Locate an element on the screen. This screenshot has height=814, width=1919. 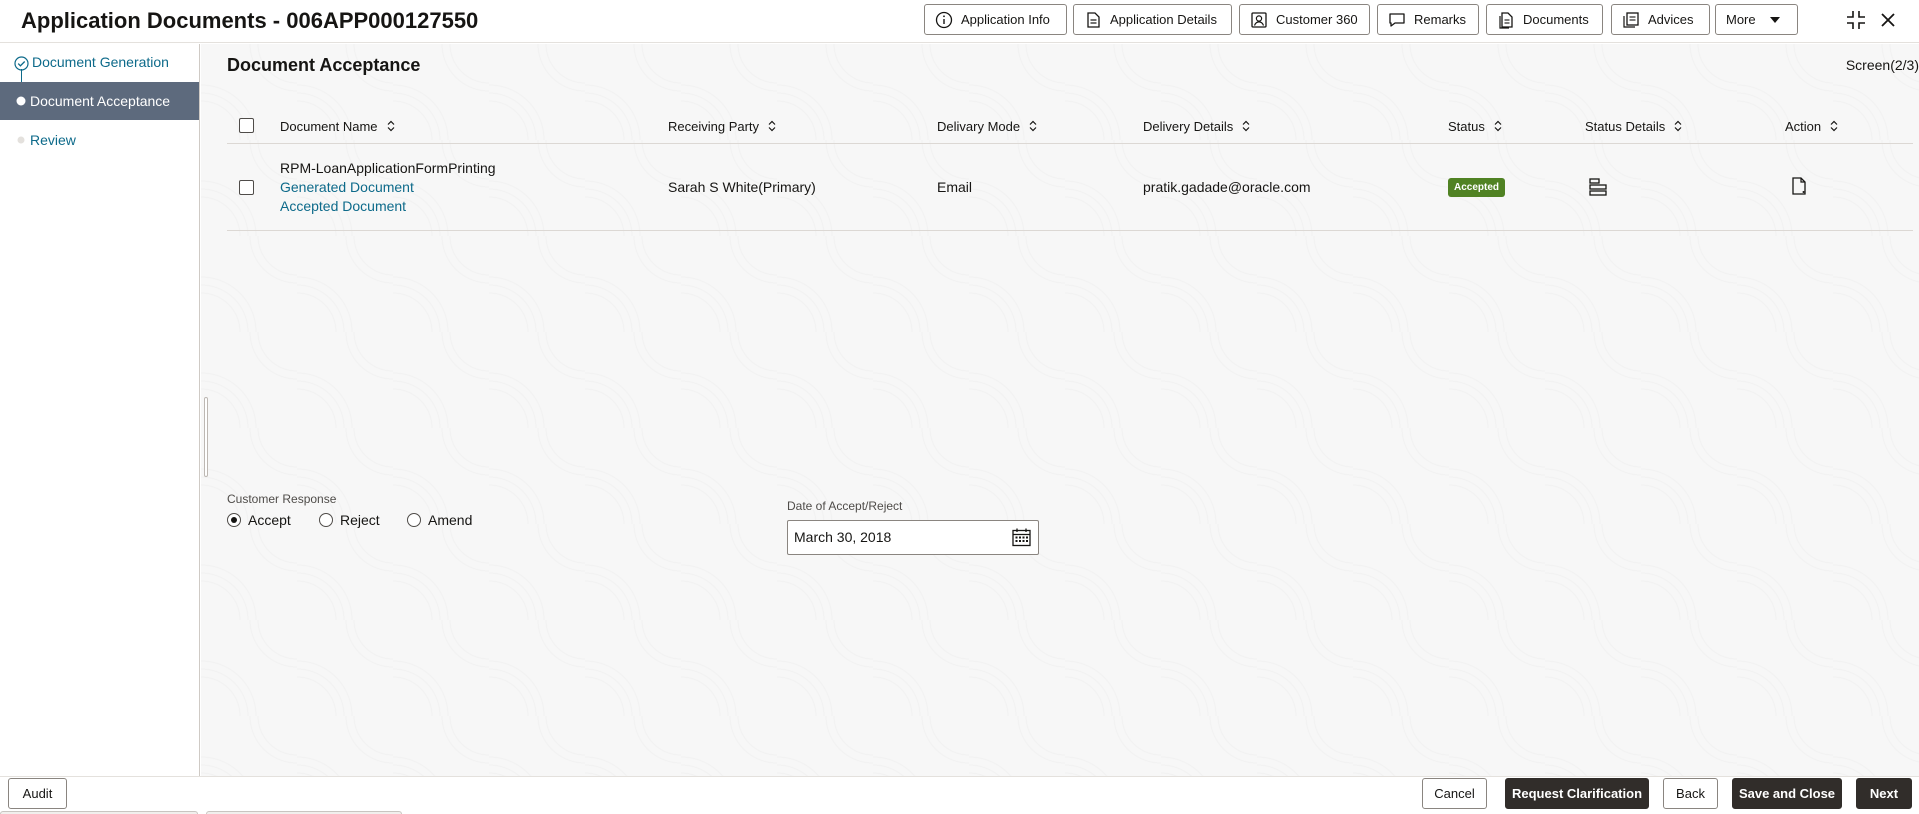
speech-bubble-icon is located at coordinates (1397, 19).